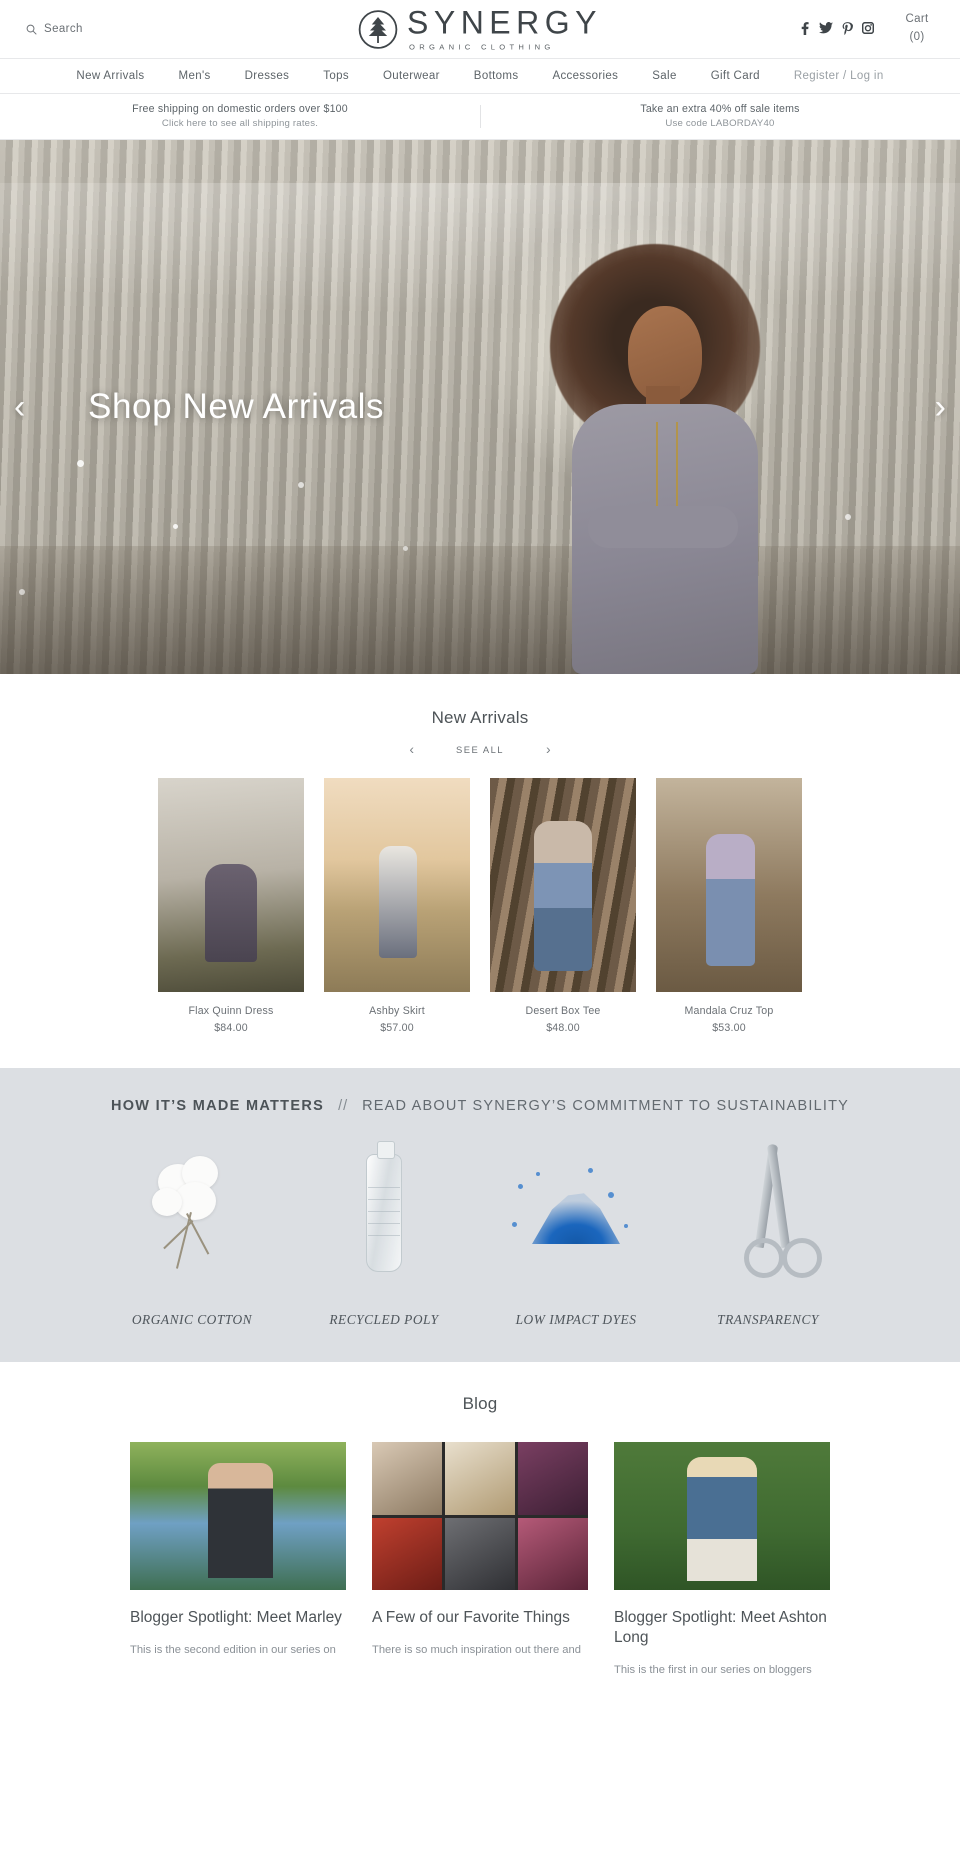 Image resolution: width=960 pixels, height=1875 pixels. What do you see at coordinates (729, 1028) in the screenshot?
I see `product-price: $53.00` at bounding box center [729, 1028].